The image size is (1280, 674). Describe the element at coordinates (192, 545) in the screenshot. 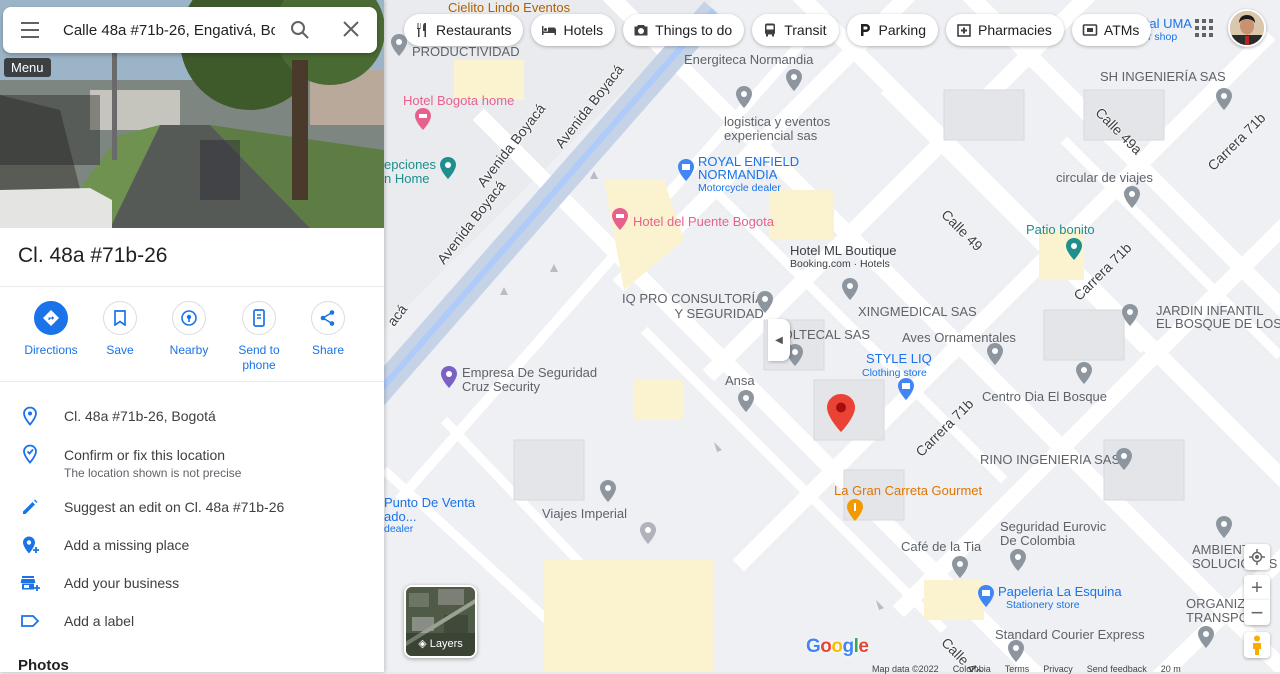

I see `add-missing-place-row: Add a missing place` at that location.